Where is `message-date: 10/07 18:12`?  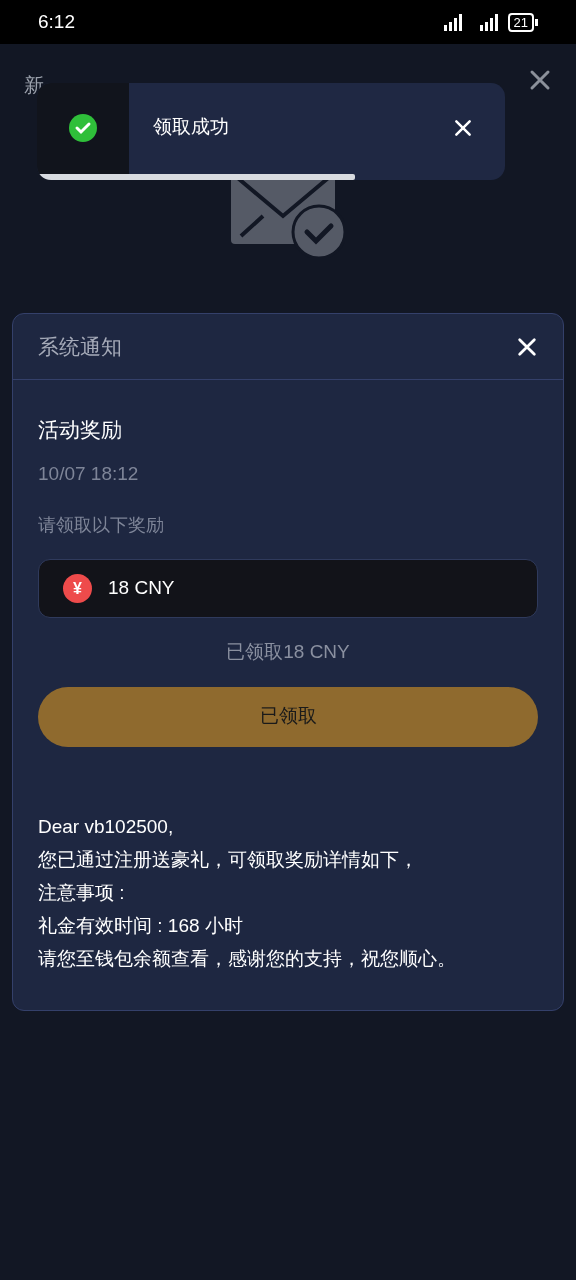 message-date: 10/07 18:12 is located at coordinates (89, 473).